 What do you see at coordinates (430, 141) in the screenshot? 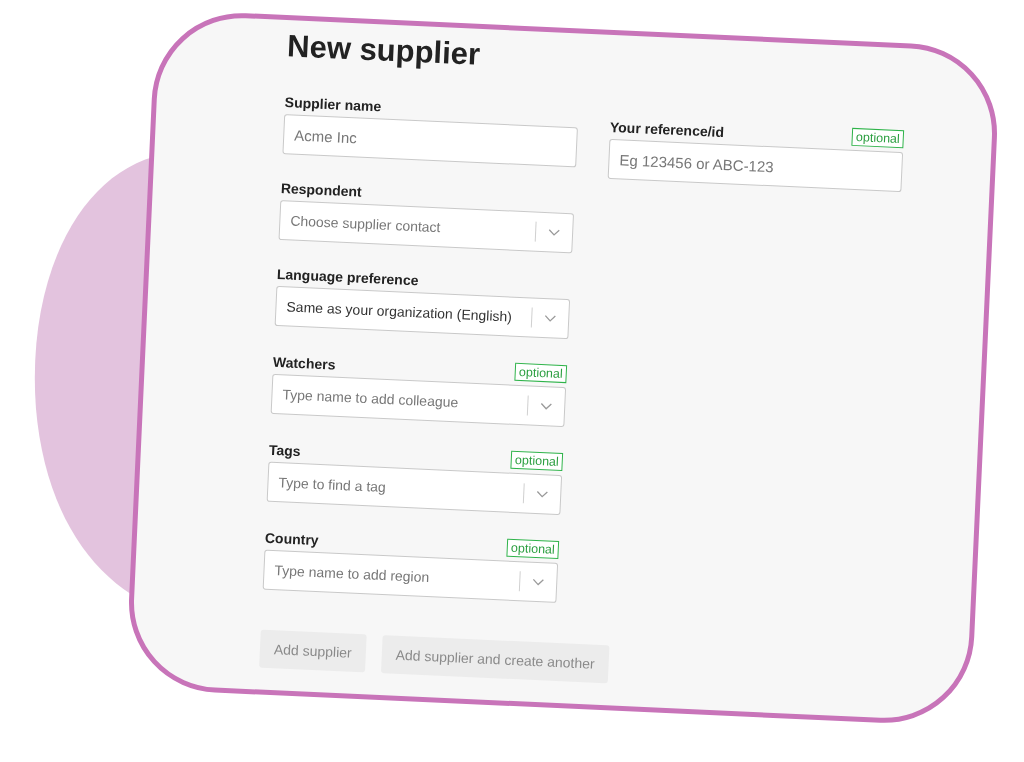
I see `text-field: Acme Inc` at bounding box center [430, 141].